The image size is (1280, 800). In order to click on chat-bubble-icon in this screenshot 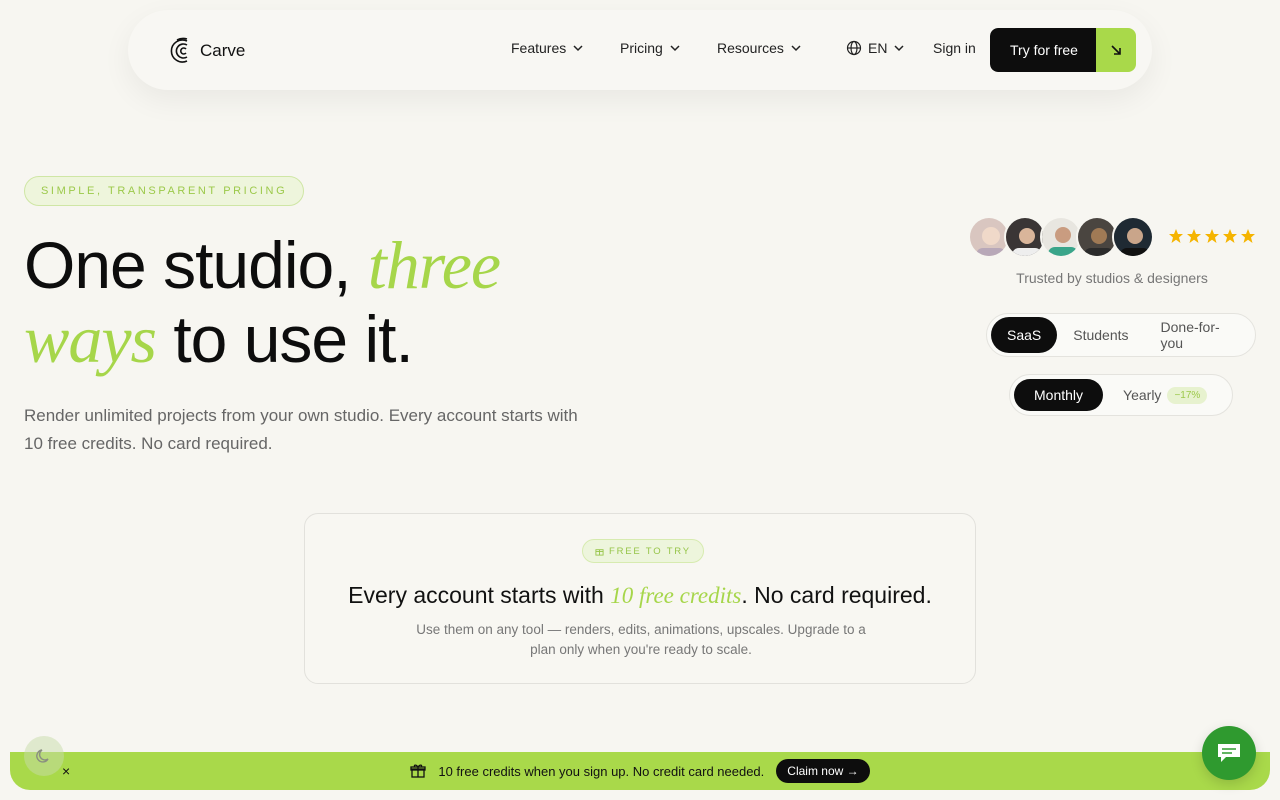, I will do `click(1229, 753)`.